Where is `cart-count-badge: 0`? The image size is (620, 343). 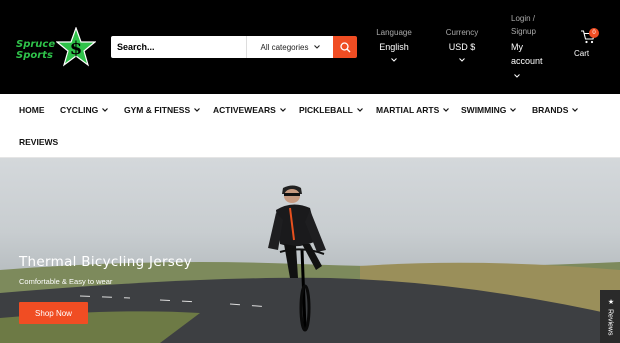 cart-count-badge: 0 is located at coordinates (594, 33).